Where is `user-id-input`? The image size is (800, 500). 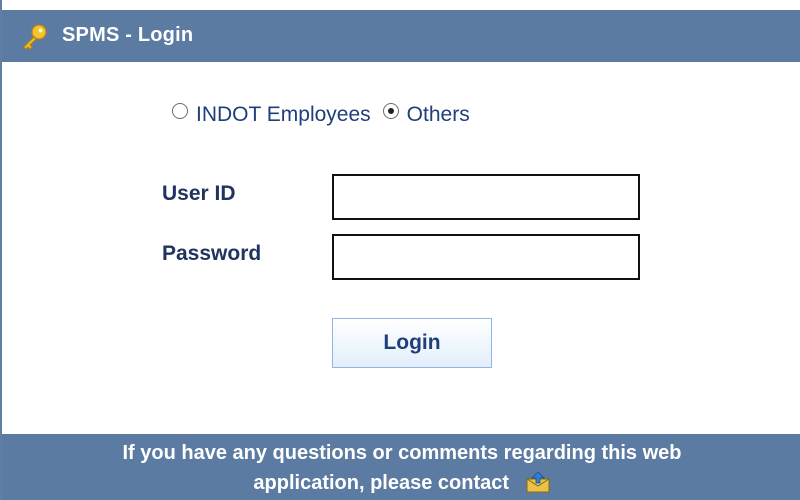 user-id-input is located at coordinates (486, 197).